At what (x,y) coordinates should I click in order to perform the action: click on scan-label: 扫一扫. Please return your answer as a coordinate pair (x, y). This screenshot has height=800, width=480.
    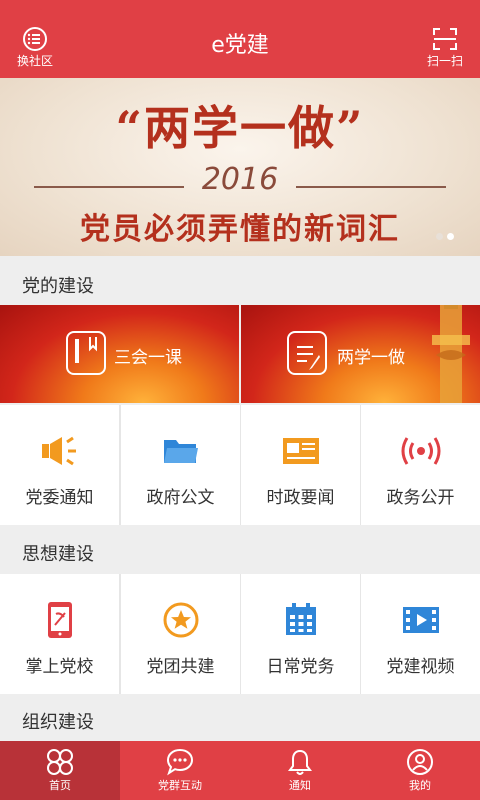
    Looking at the image, I should click on (444, 61).